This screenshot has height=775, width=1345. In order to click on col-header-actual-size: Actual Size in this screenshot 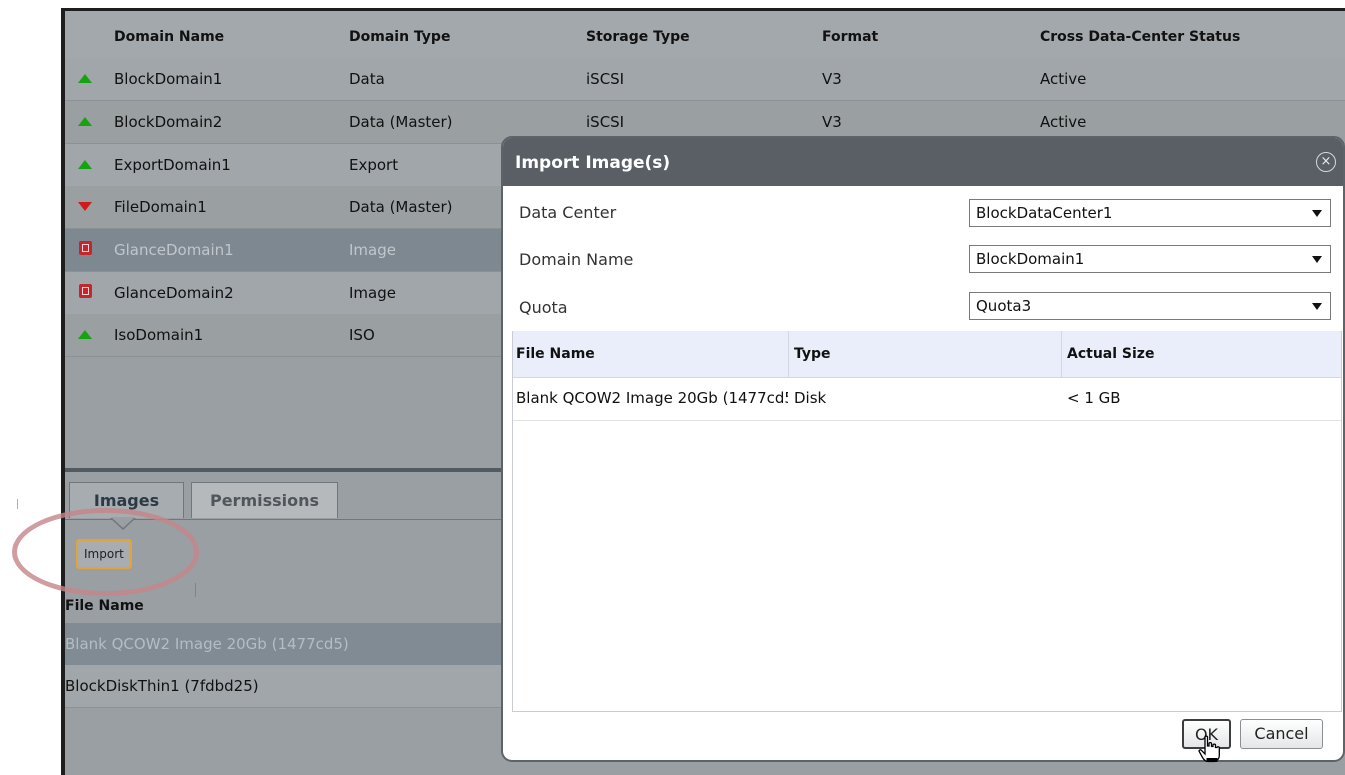, I will do `click(1110, 354)`.